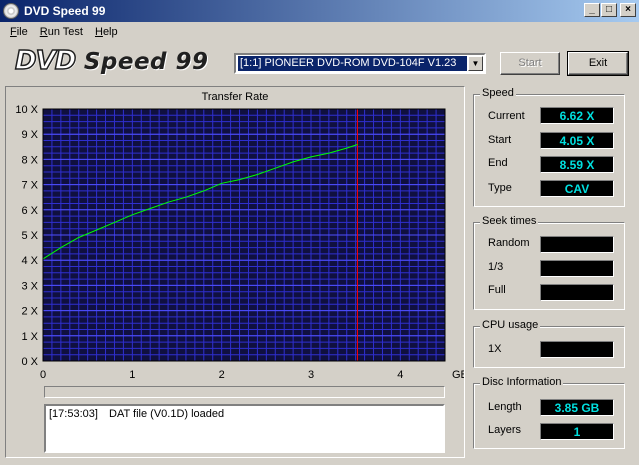  I want to click on x-tick-label: 2, so click(222, 375).